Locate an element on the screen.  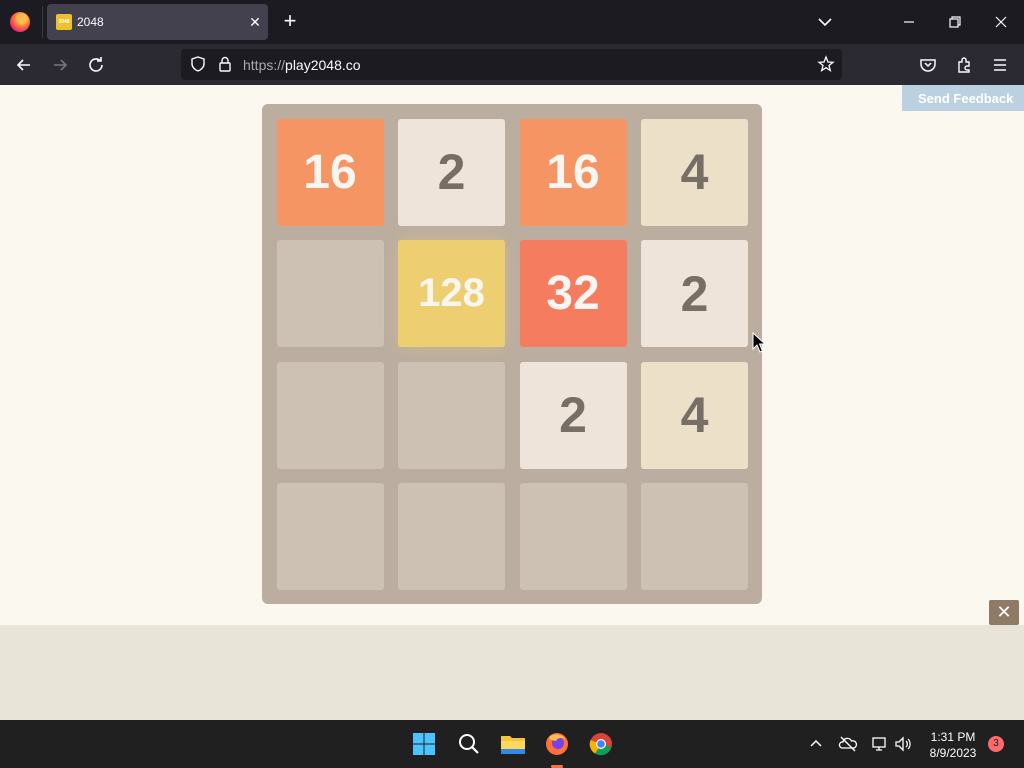
tab-divider is located at coordinates (42, 22).